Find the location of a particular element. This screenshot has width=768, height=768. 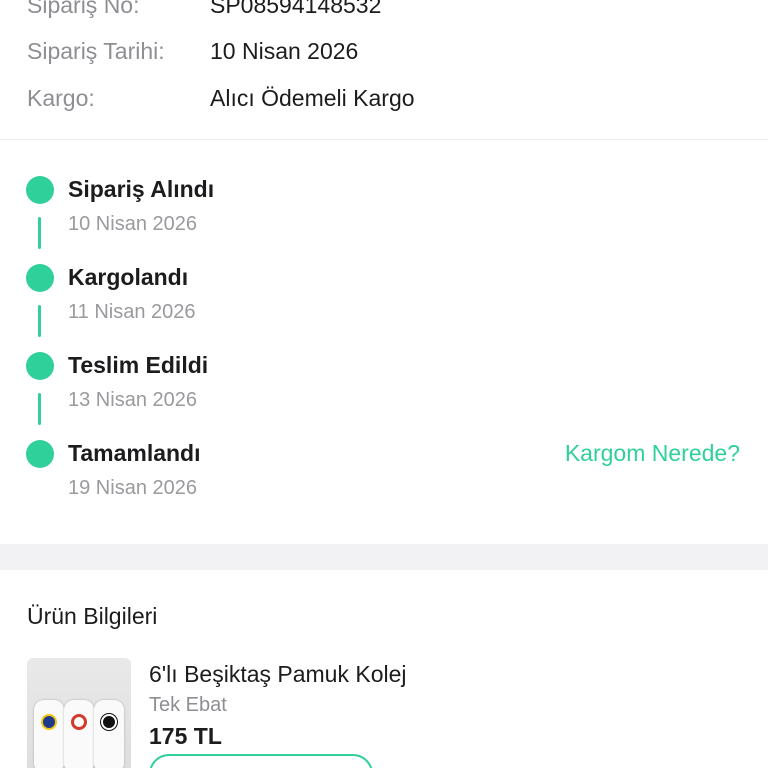

order-date-row: Sipariş Tarihi: 10 Nisan 2026 is located at coordinates (384, 51).